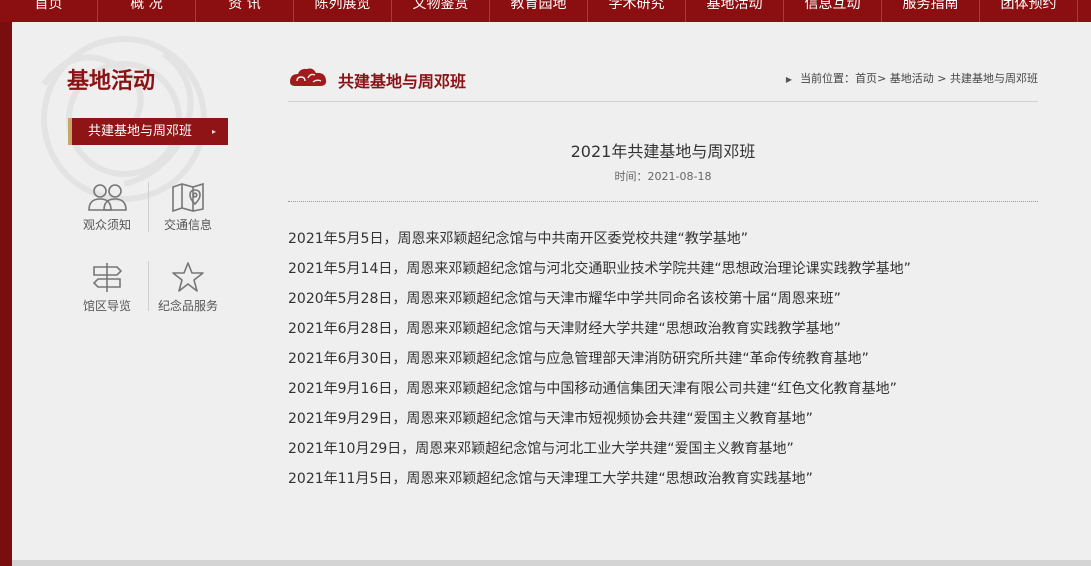 This screenshot has height=566, width=1091. I want to click on article-line: 2021年5月5日，周恩来邓颖超纪念馆与中共南开区委党校共建“教学基地”, so click(518, 239).